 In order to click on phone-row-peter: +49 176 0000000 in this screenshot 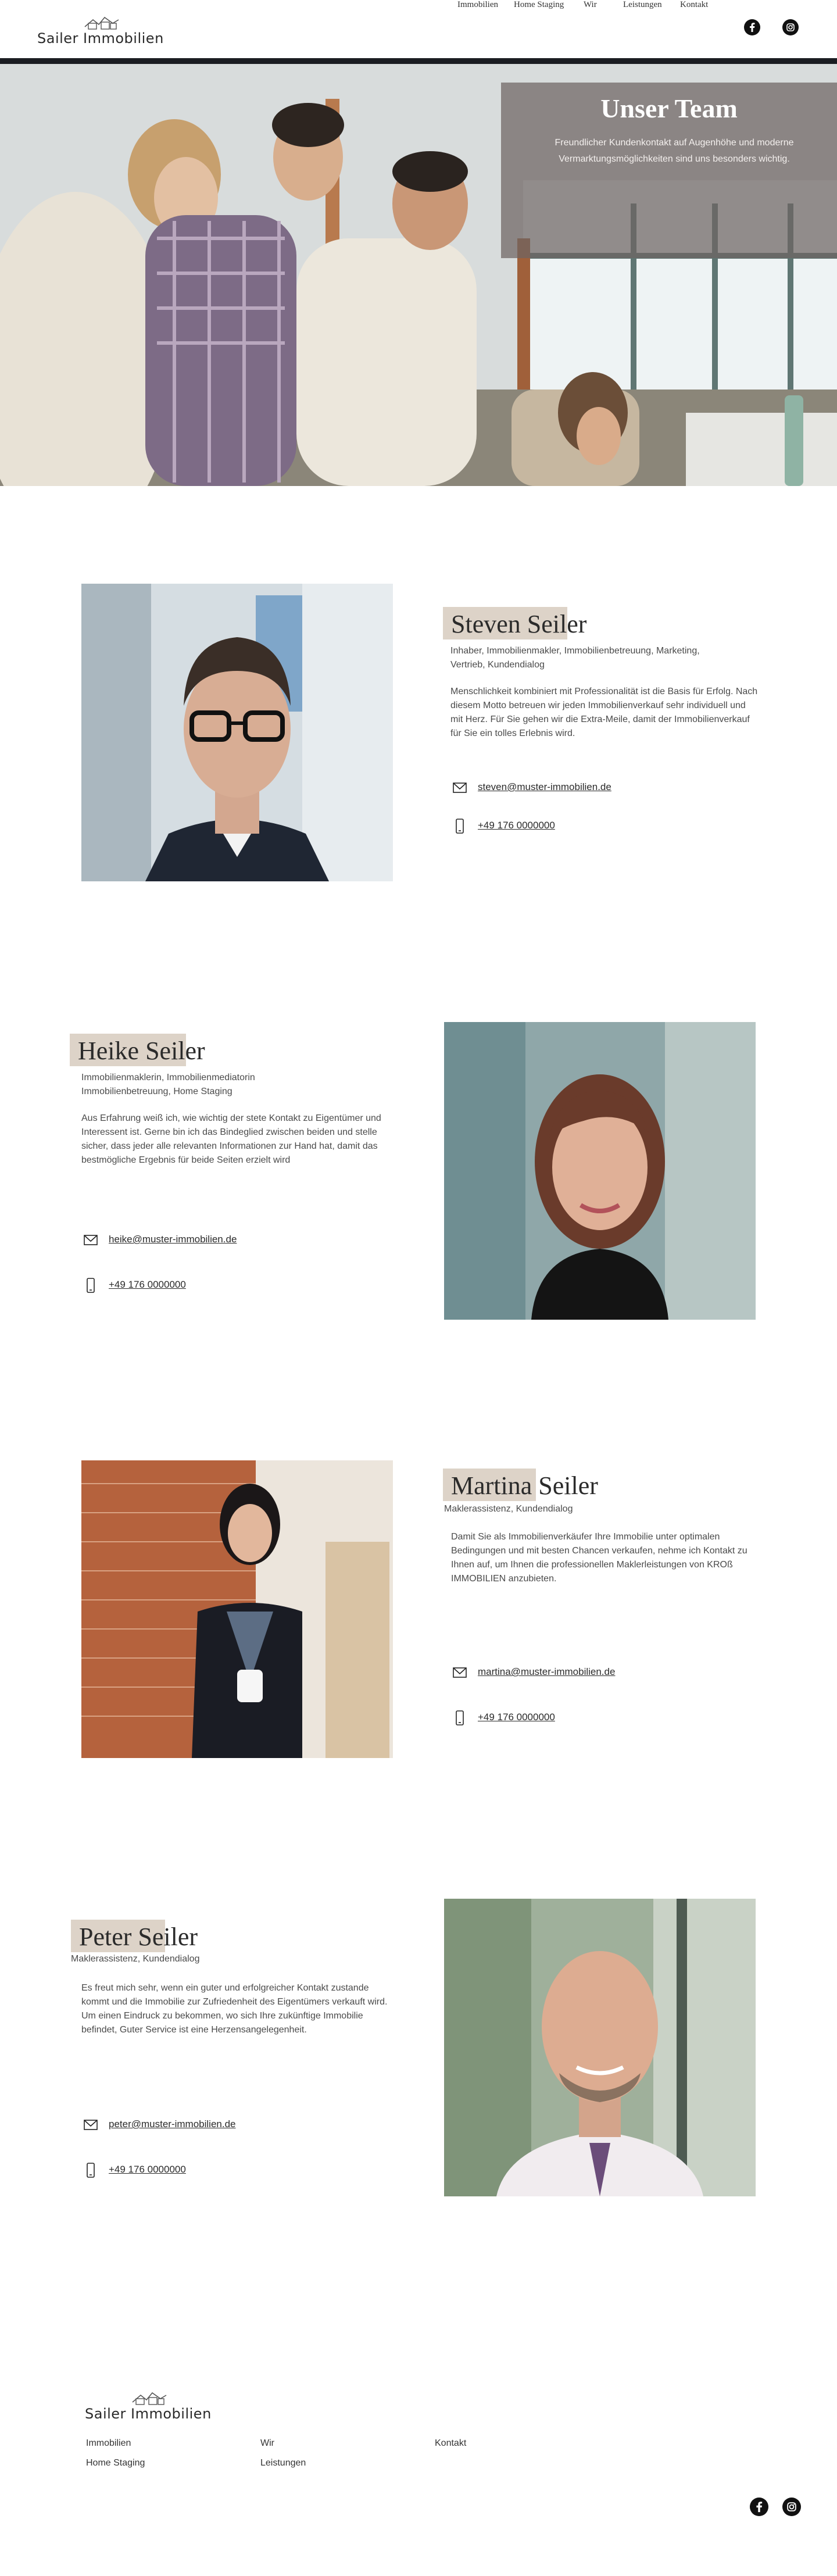, I will do `click(200, 2170)`.